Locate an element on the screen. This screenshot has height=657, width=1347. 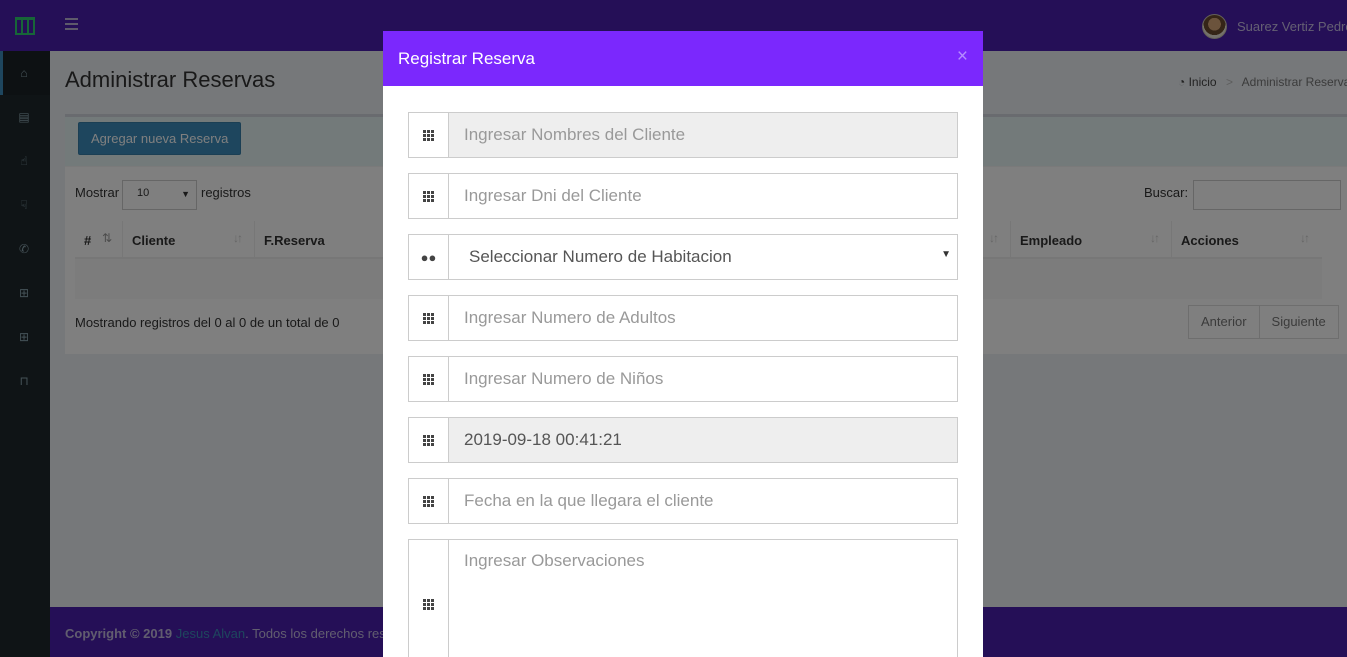
close-icon: × is located at coordinates (962, 57).